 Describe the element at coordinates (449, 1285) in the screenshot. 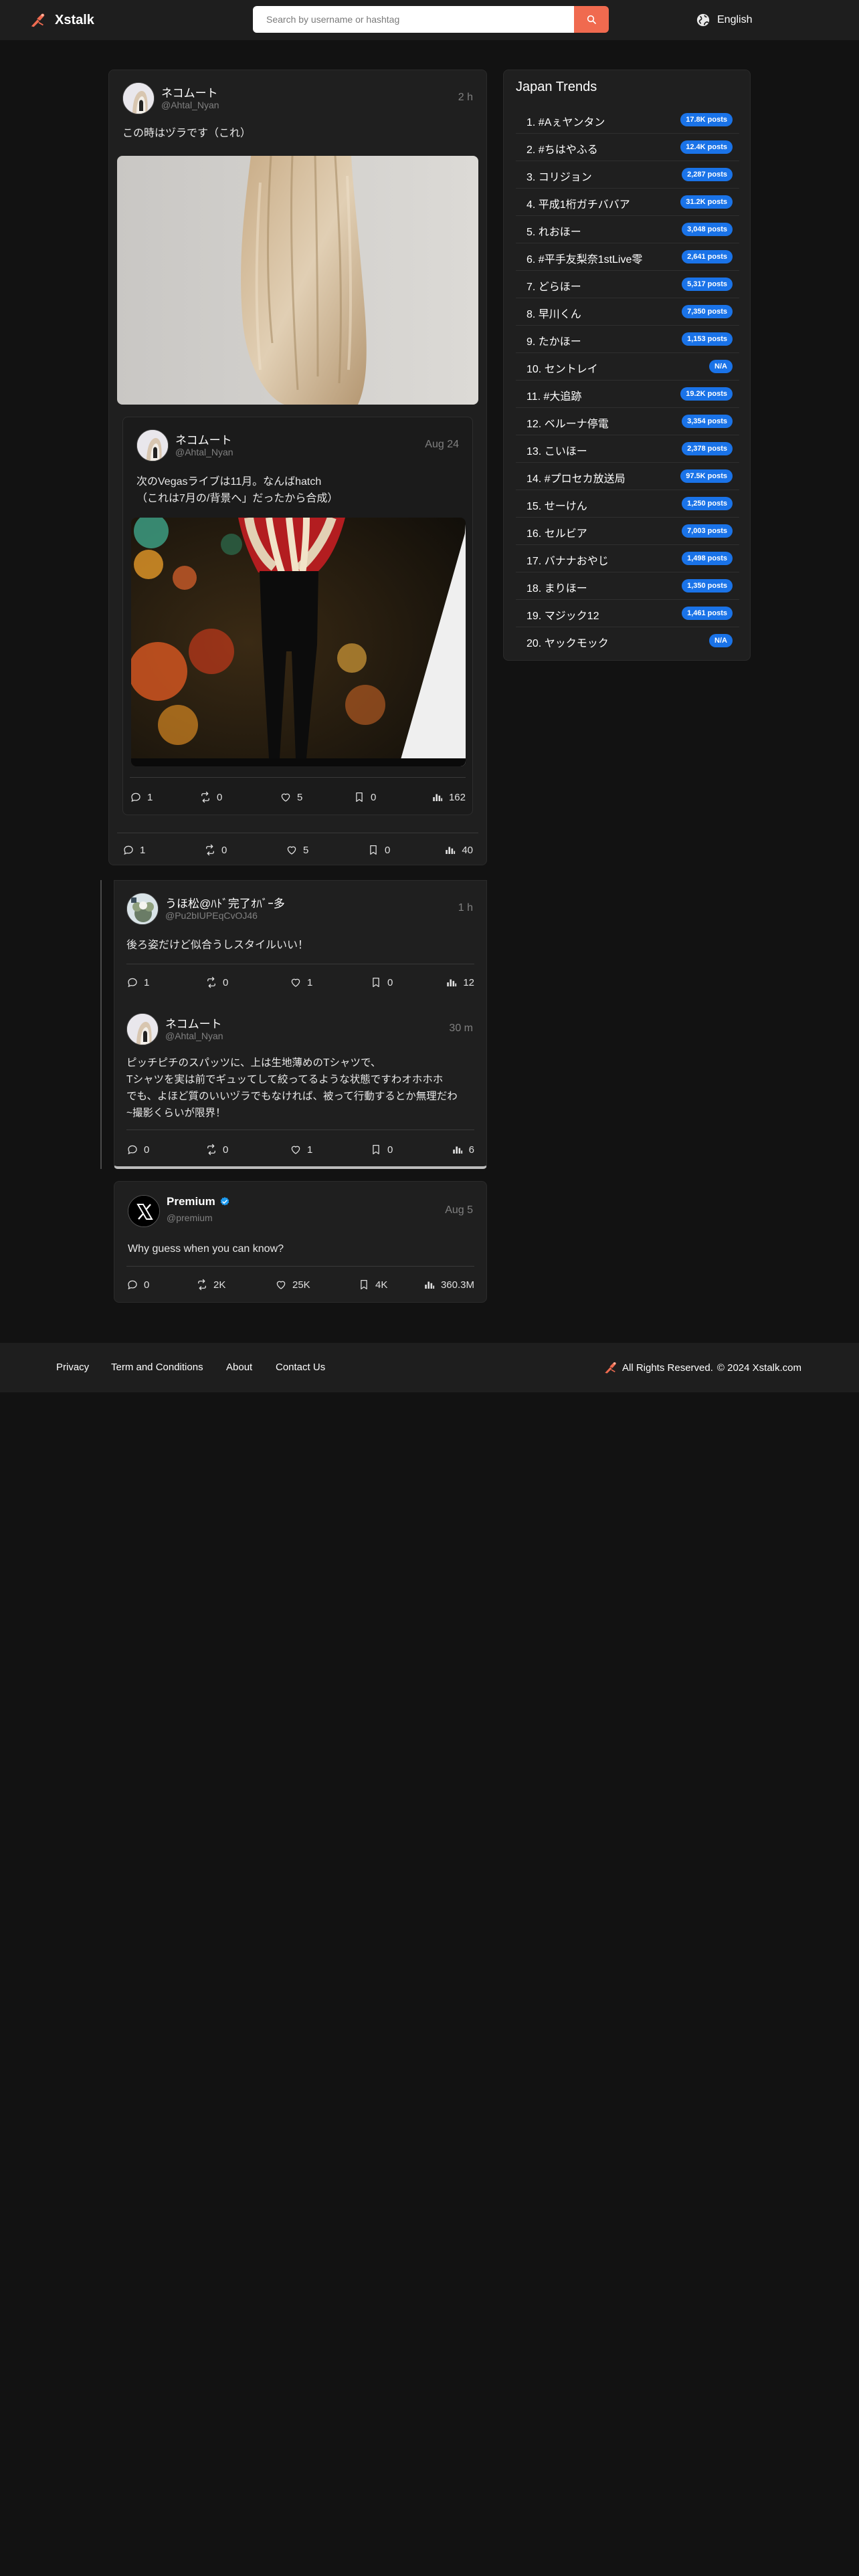

I see `views-button: 360.3M` at that location.